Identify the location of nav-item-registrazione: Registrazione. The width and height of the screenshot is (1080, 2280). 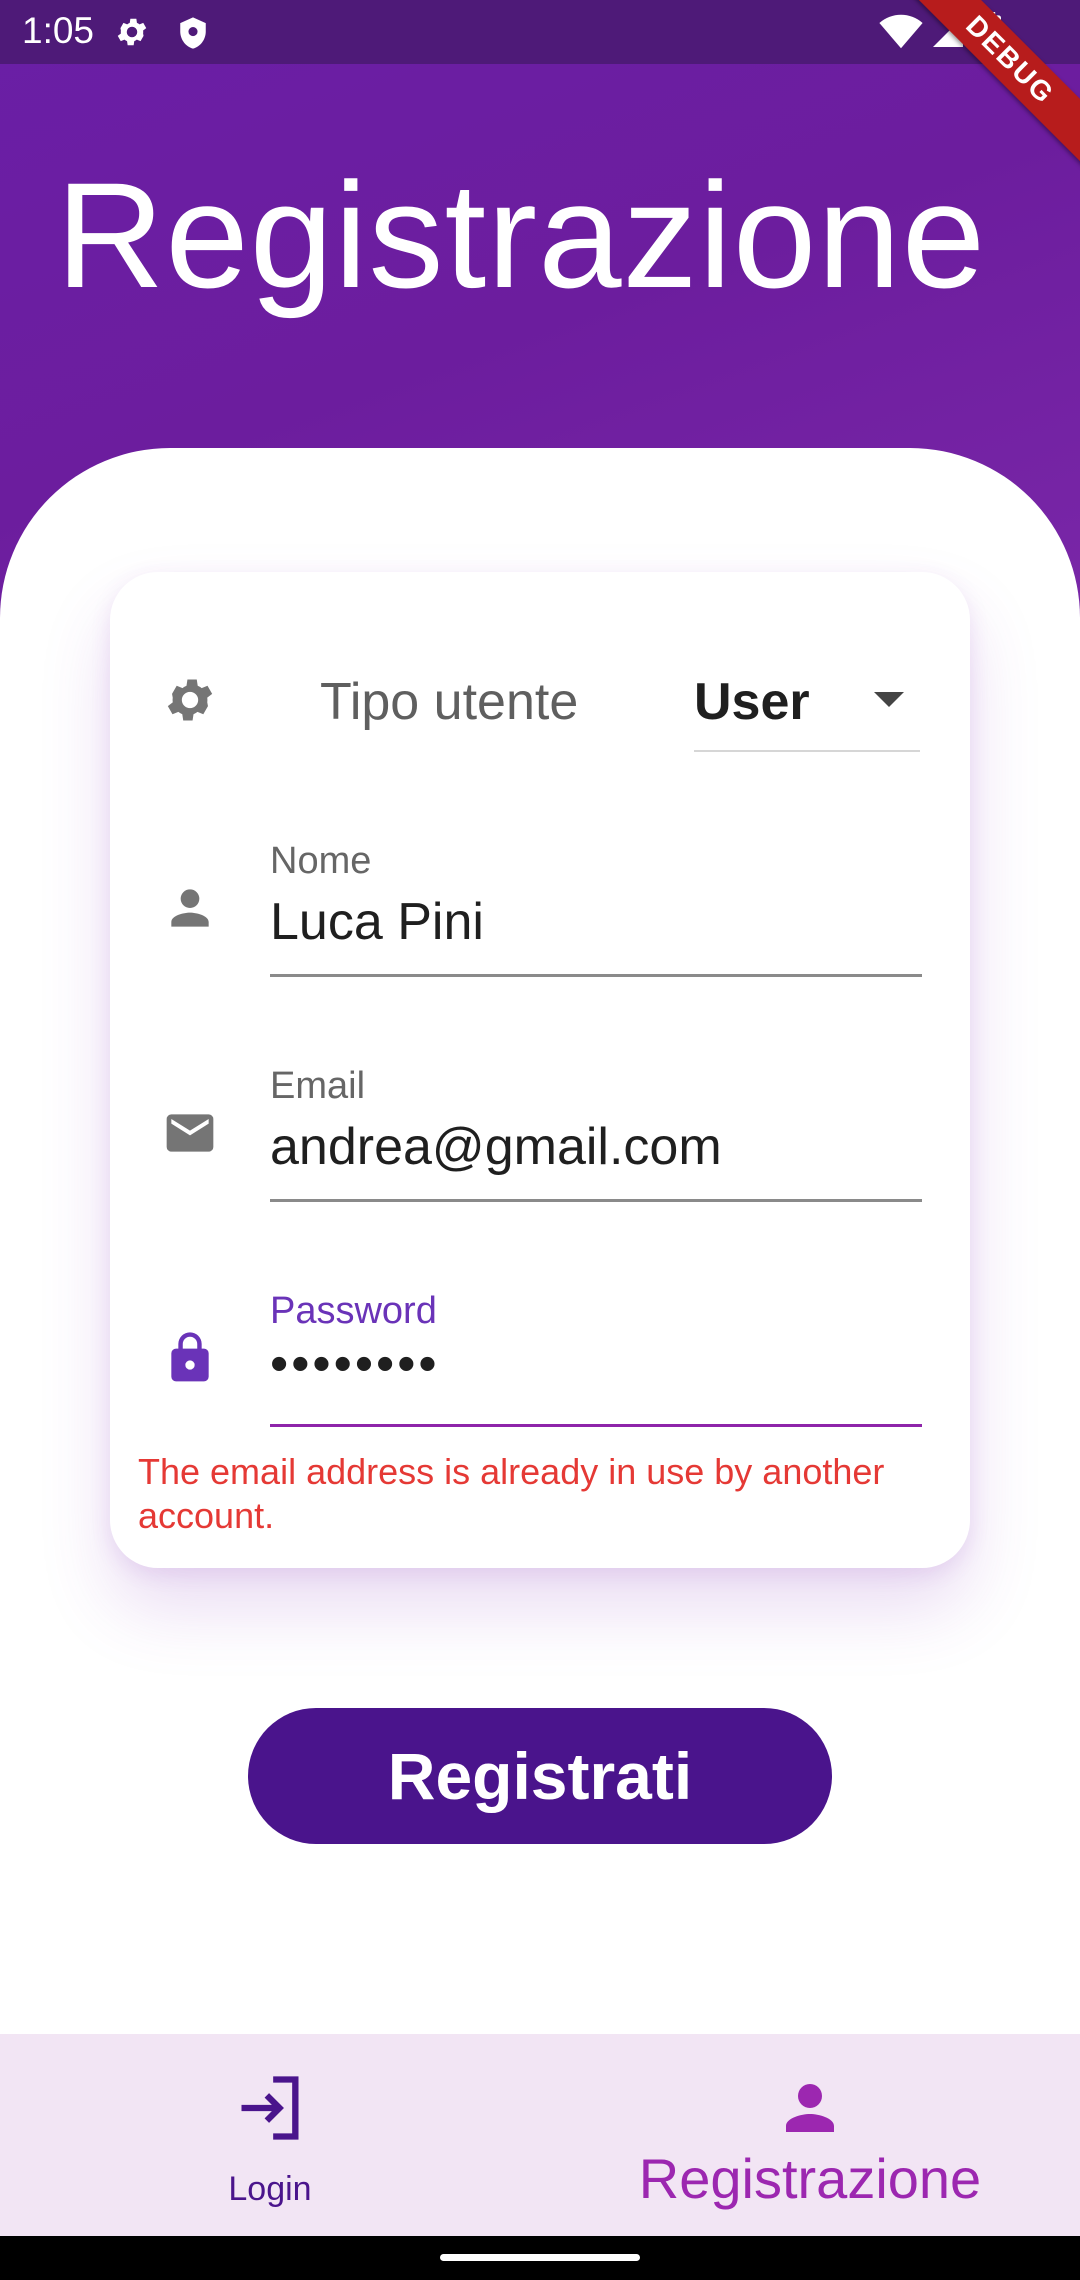
(810, 2135).